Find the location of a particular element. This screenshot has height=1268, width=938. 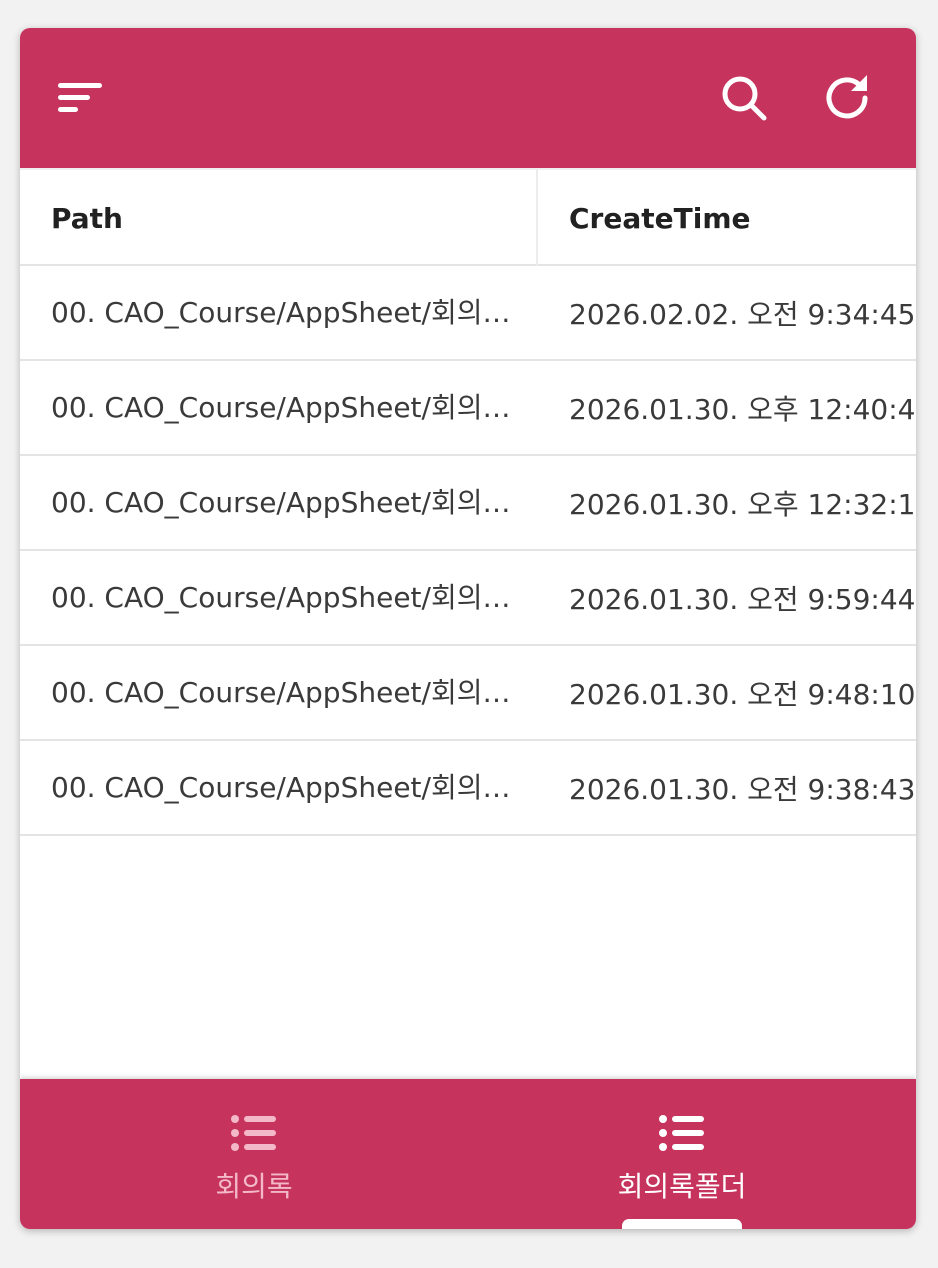

refresh-icon is located at coordinates (847, 97).